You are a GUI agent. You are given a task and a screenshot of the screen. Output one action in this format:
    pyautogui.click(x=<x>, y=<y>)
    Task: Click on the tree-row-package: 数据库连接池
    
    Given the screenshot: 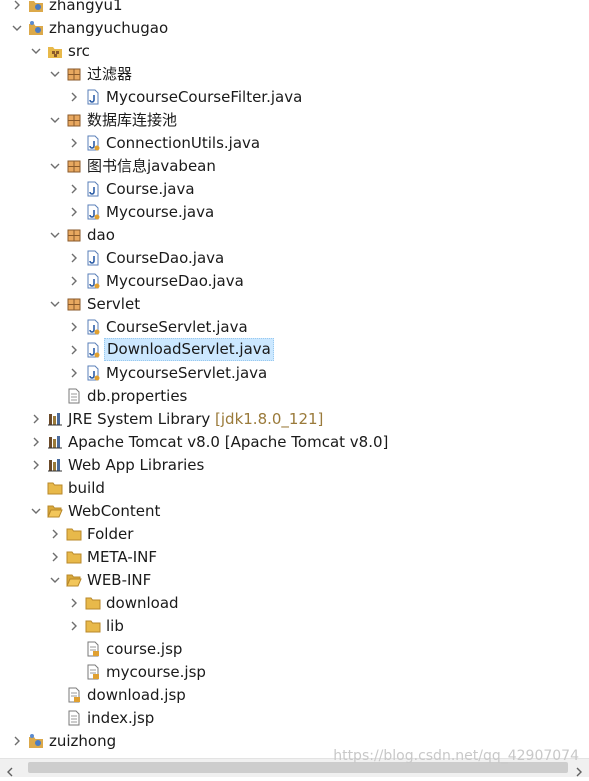 What is the action you would take?
    pyautogui.click(x=294, y=120)
    